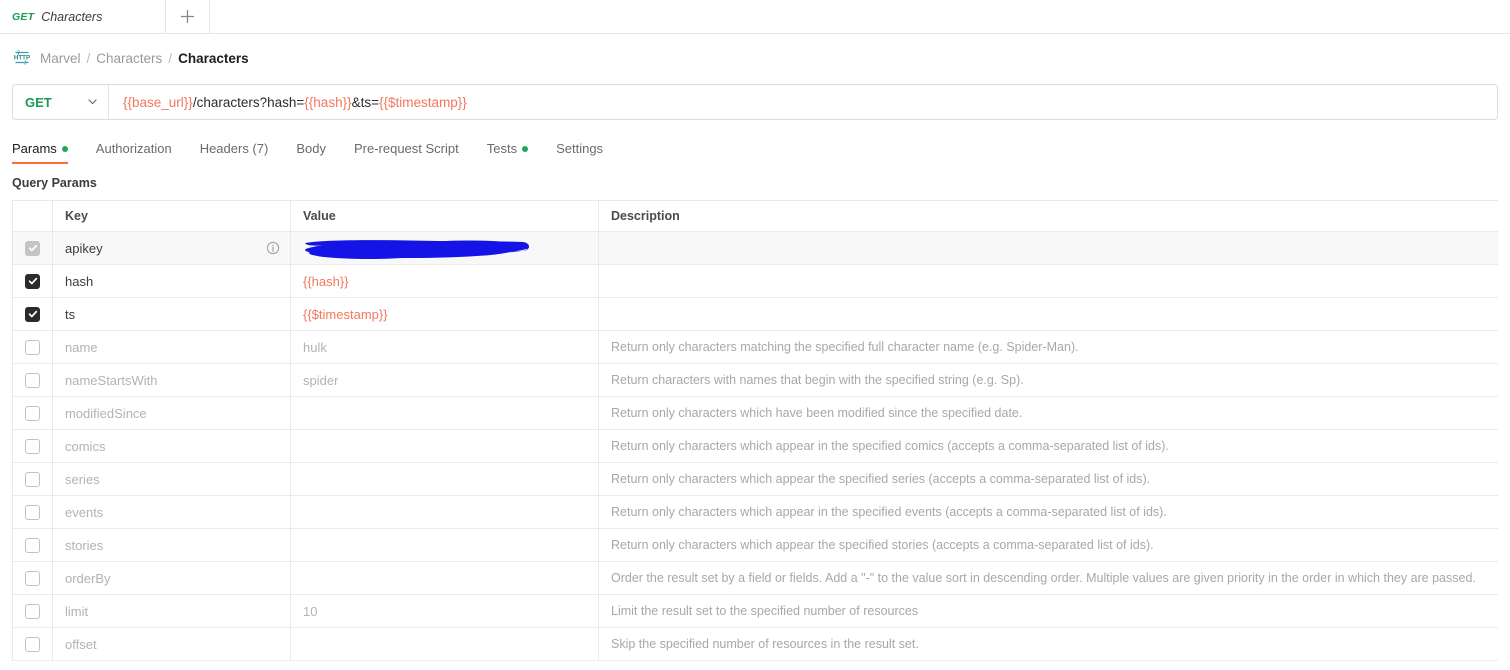 The width and height of the screenshot is (1510, 670). What do you see at coordinates (172, 281) in the screenshot?
I see `param-key-cell: hash` at bounding box center [172, 281].